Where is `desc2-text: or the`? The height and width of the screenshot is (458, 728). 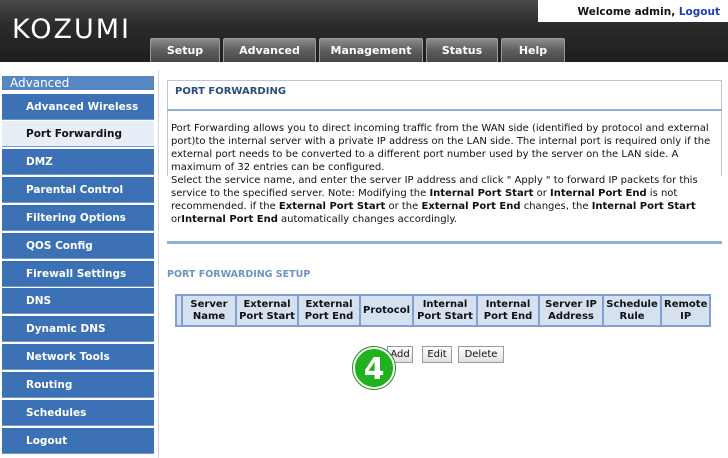
desc2-text: or the is located at coordinates (403, 206).